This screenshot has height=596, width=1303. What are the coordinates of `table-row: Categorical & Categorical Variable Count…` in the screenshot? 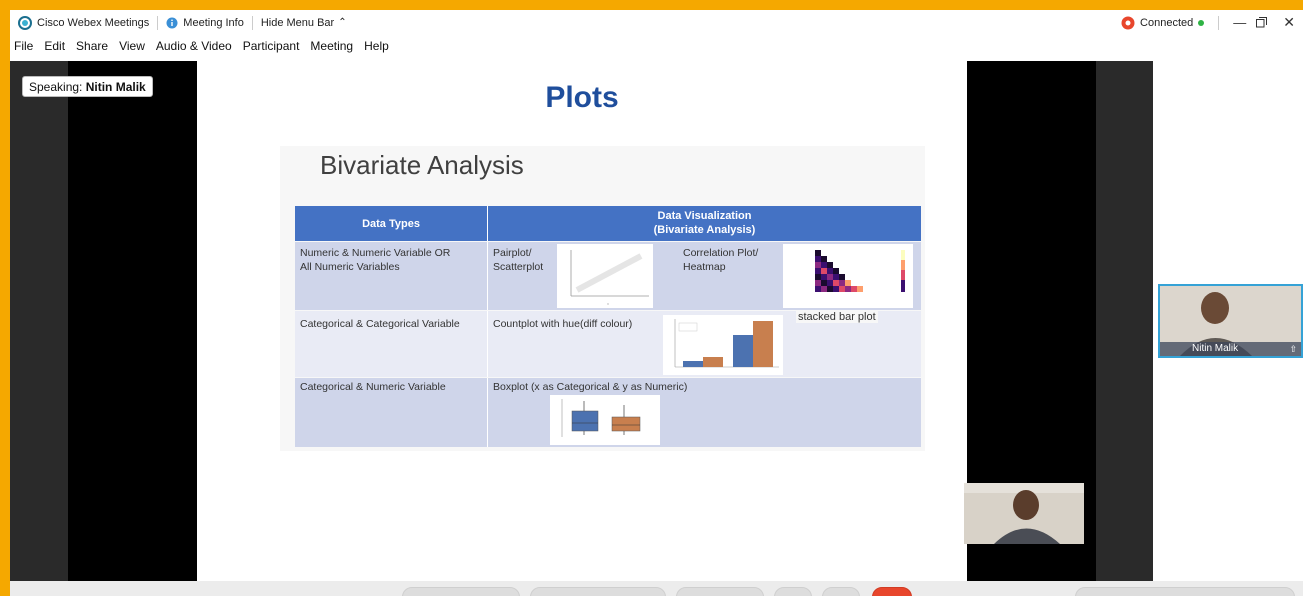 It's located at (608, 344).